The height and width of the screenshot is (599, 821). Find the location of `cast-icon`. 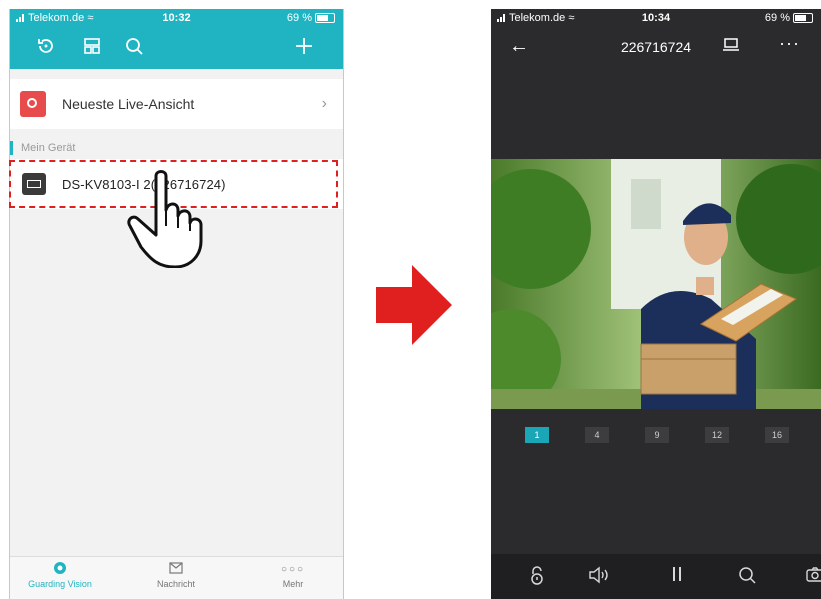

cast-icon is located at coordinates (731, 45).